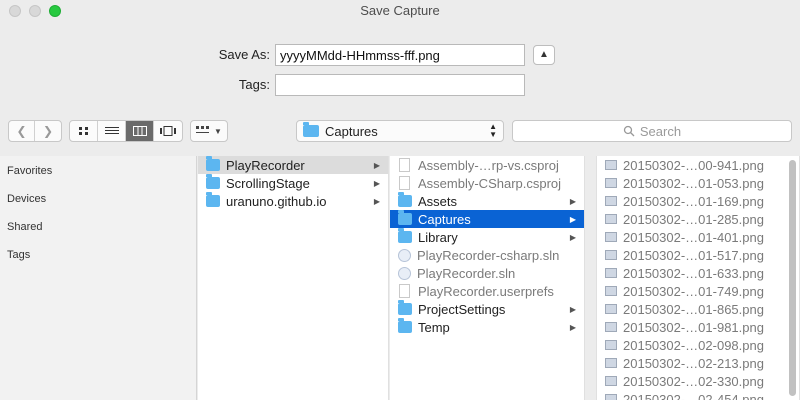 This screenshot has width=800, height=400. What do you see at coordinates (487, 291) in the screenshot?
I see `file-row: PlayRecorder.userprefs` at bounding box center [487, 291].